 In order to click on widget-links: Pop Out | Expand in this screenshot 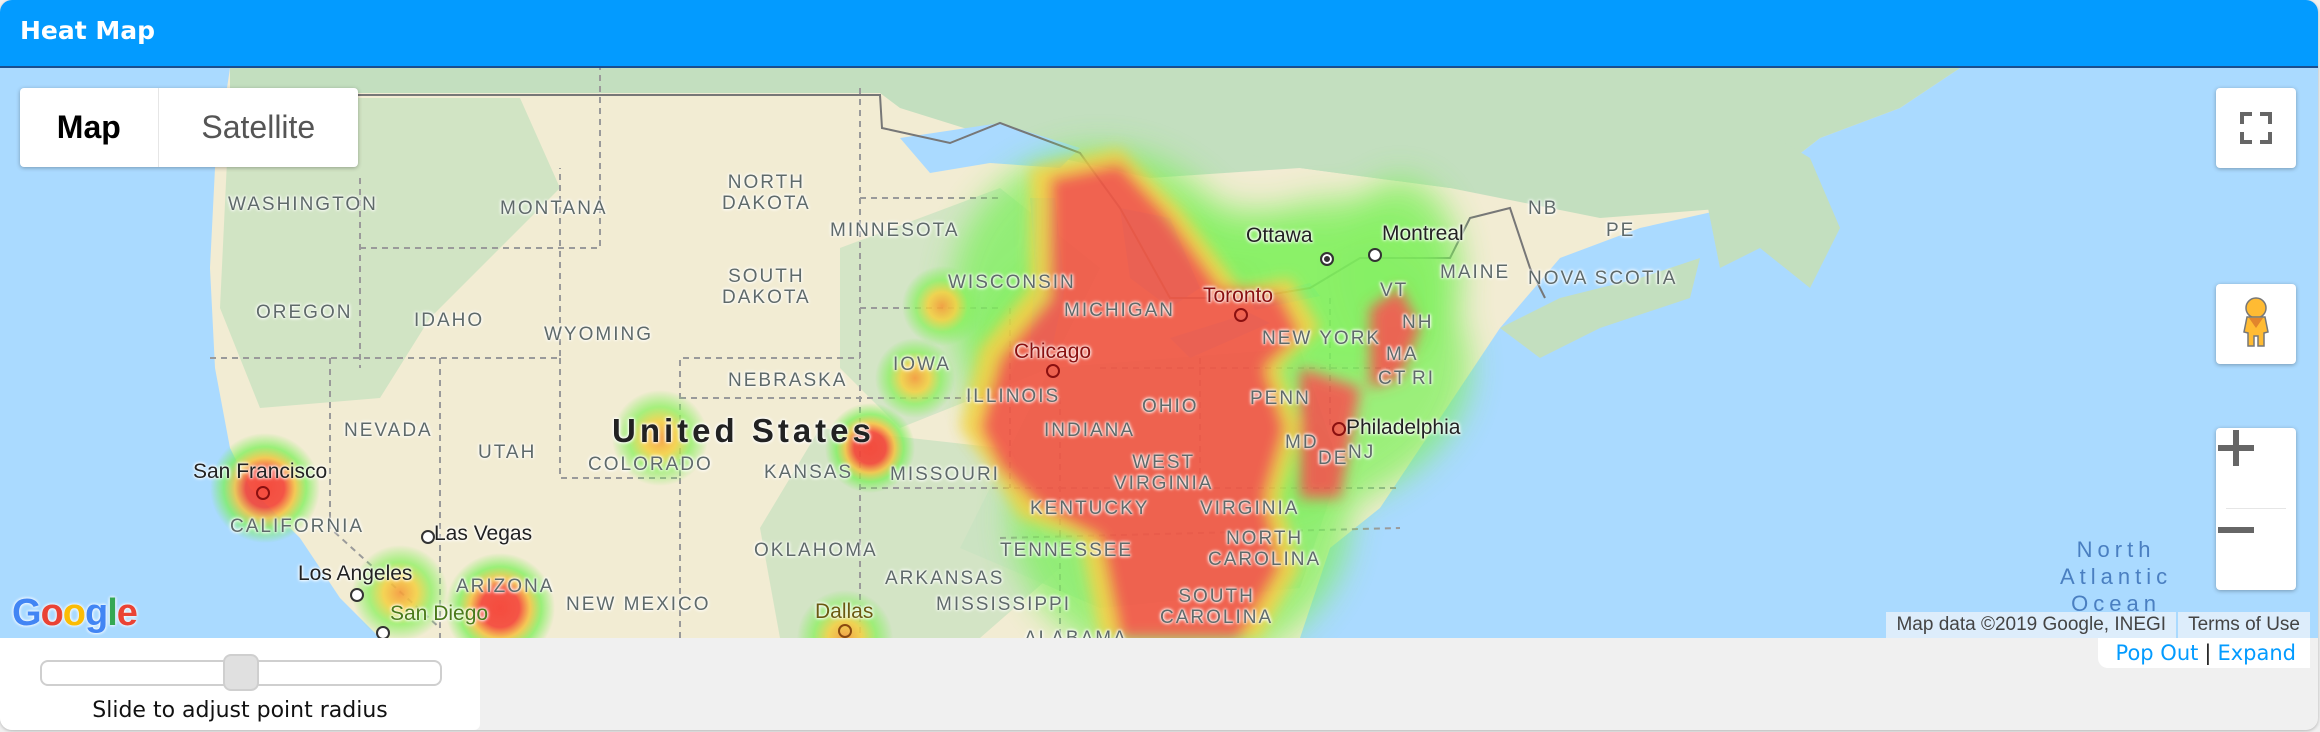, I will do `click(2203, 653)`.